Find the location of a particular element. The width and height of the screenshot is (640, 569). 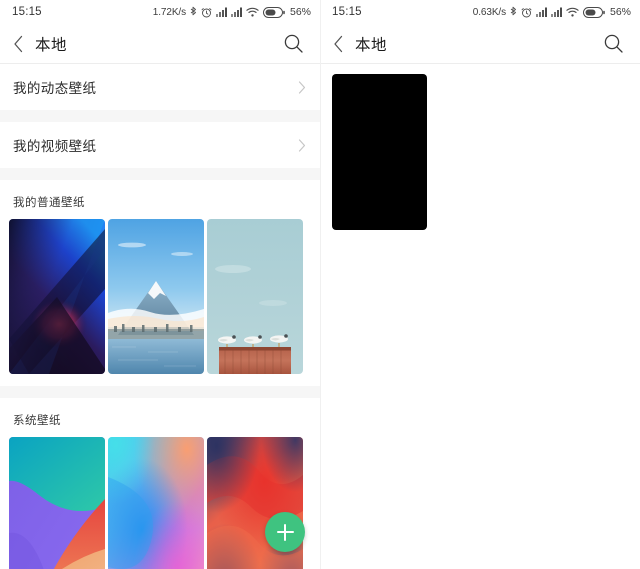

screen-divider is located at coordinates (320, 284).